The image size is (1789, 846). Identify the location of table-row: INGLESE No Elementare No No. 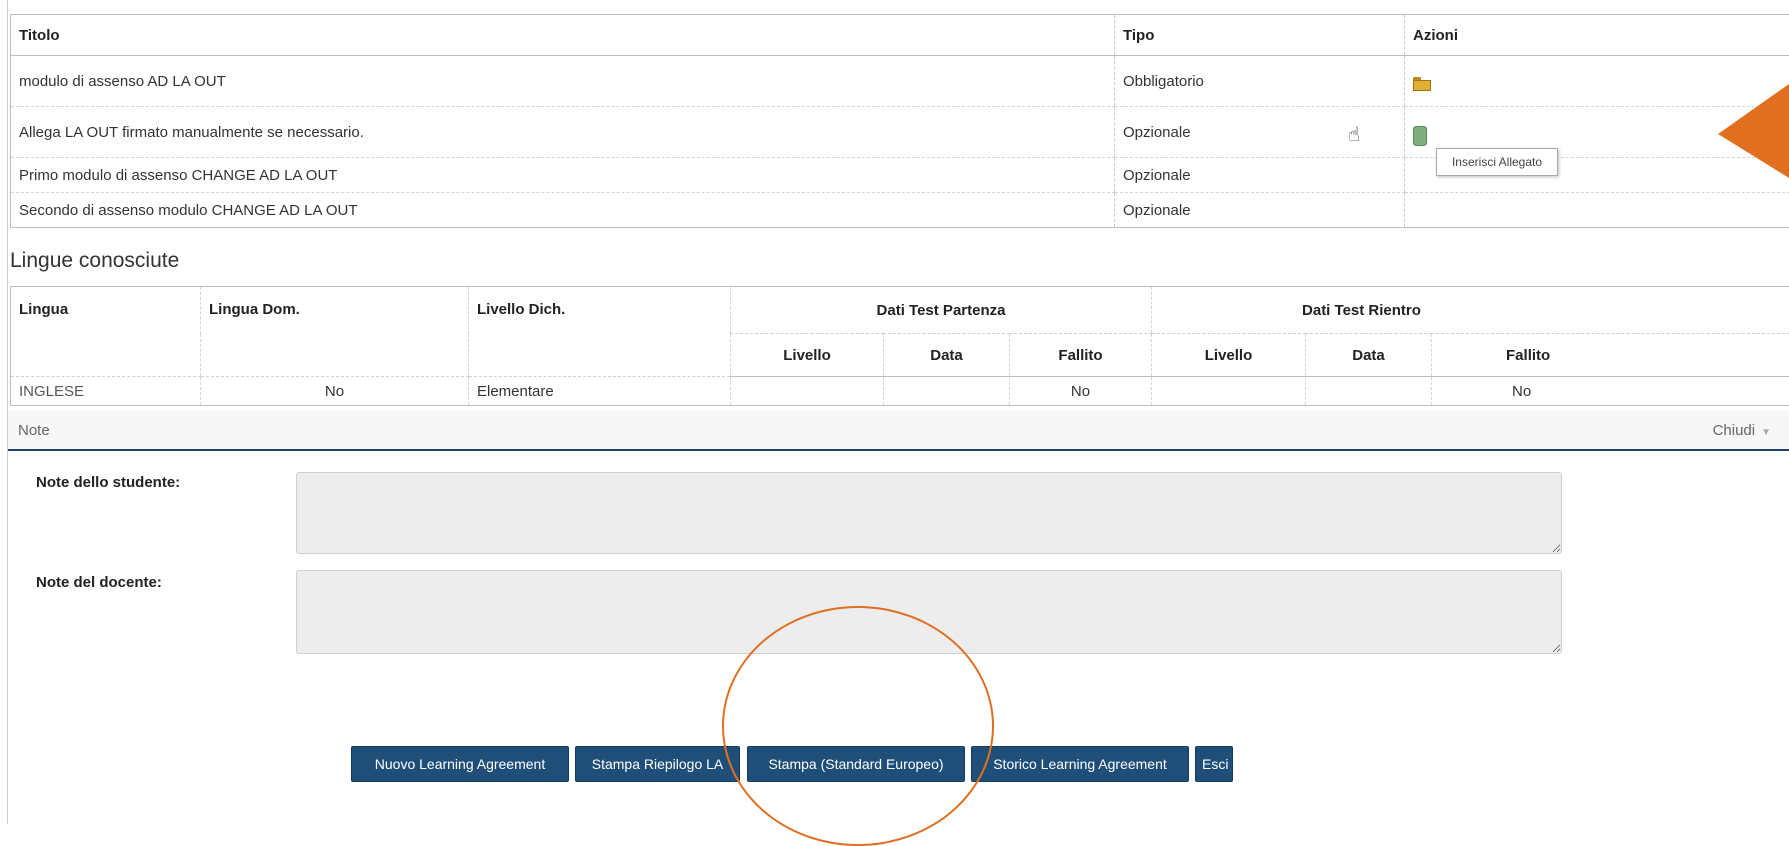
(900, 391).